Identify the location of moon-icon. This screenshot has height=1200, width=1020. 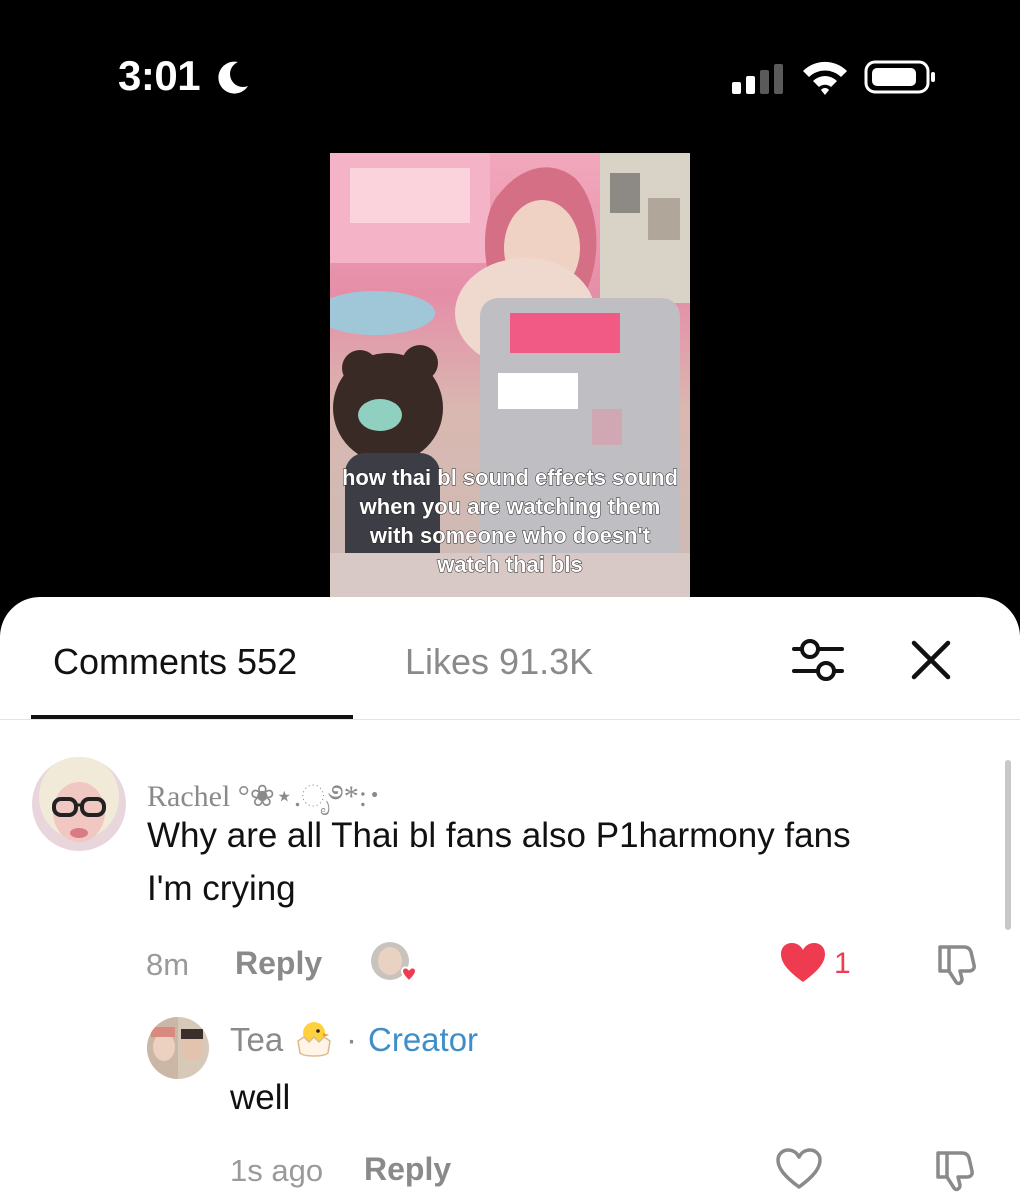
(233, 77).